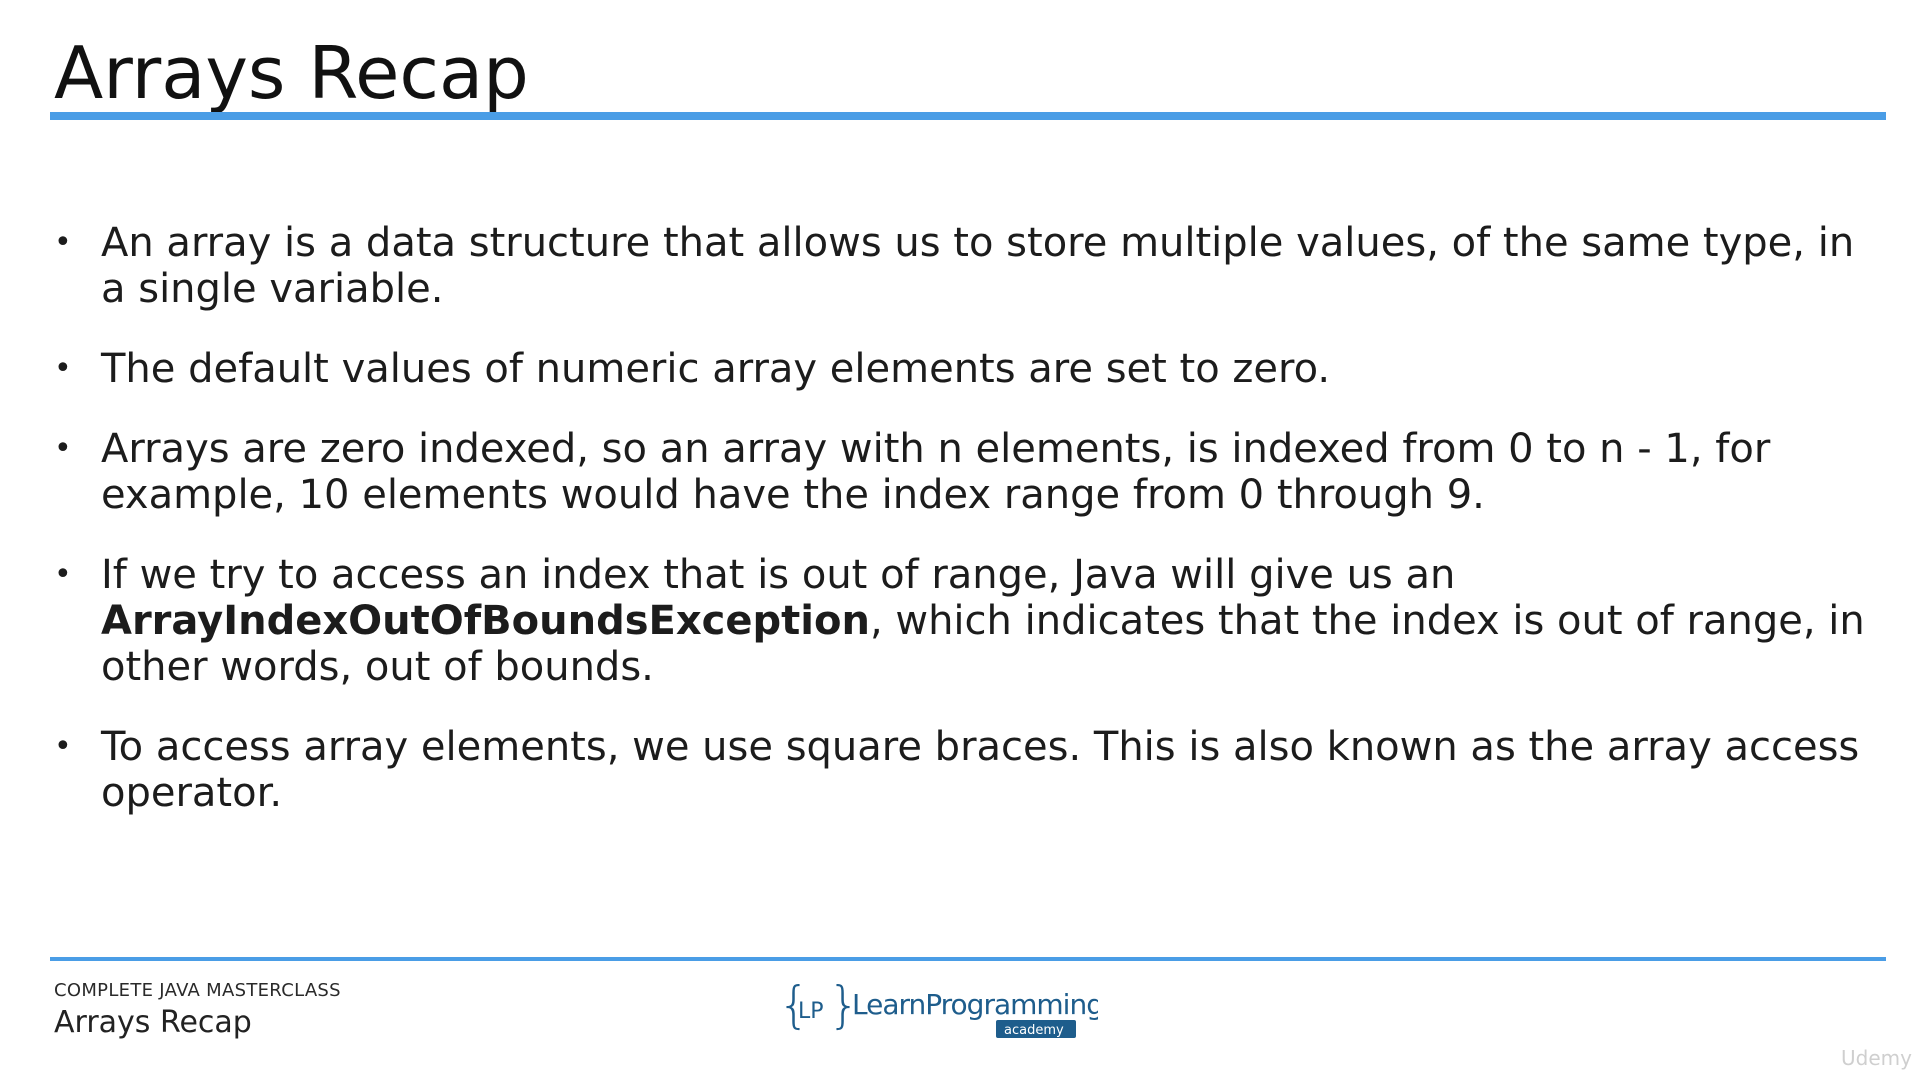 Image resolution: width=1920 pixels, height=1080 pixels. I want to click on lecture-name: Arrays Recap, so click(153, 1022).